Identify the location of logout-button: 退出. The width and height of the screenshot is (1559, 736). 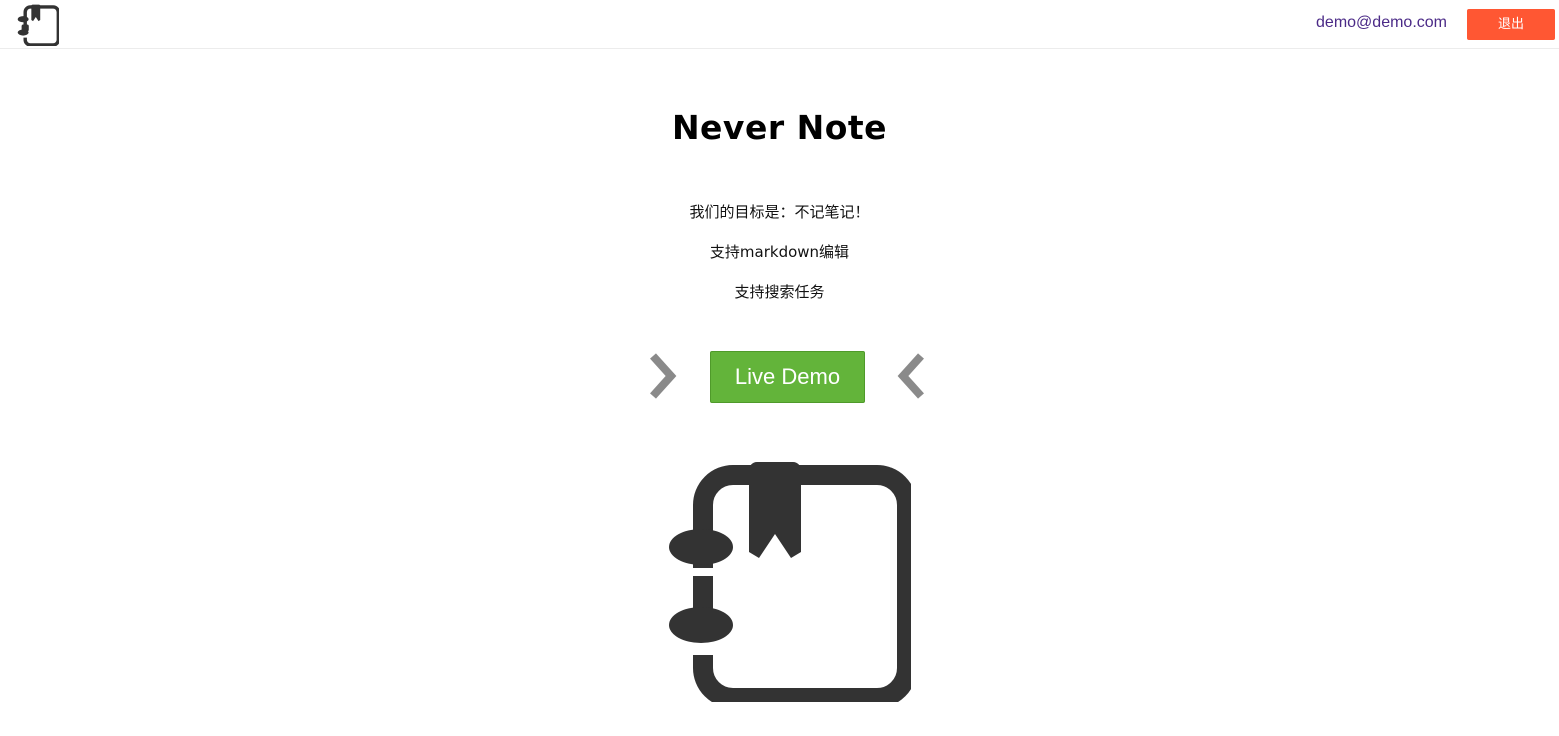
(1511, 24).